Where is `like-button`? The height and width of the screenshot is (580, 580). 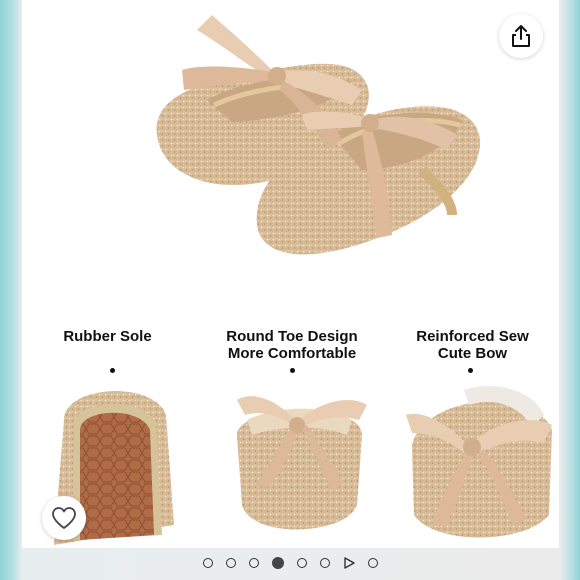
like-button is located at coordinates (64, 518).